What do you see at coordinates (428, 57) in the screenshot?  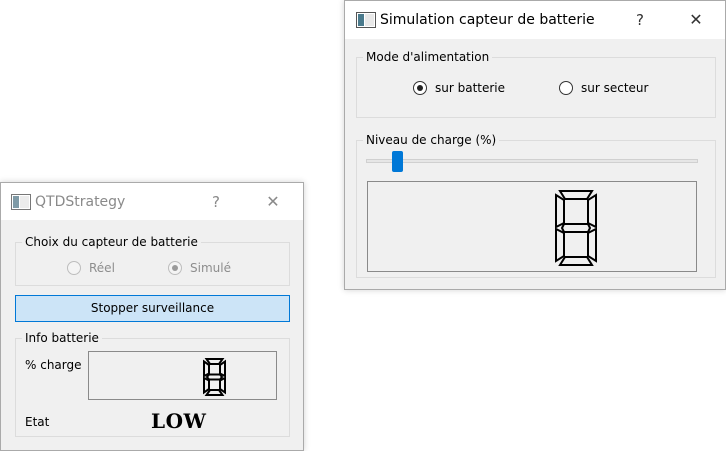 I see `power-mode-group-title: Mode d'alimentation` at bounding box center [428, 57].